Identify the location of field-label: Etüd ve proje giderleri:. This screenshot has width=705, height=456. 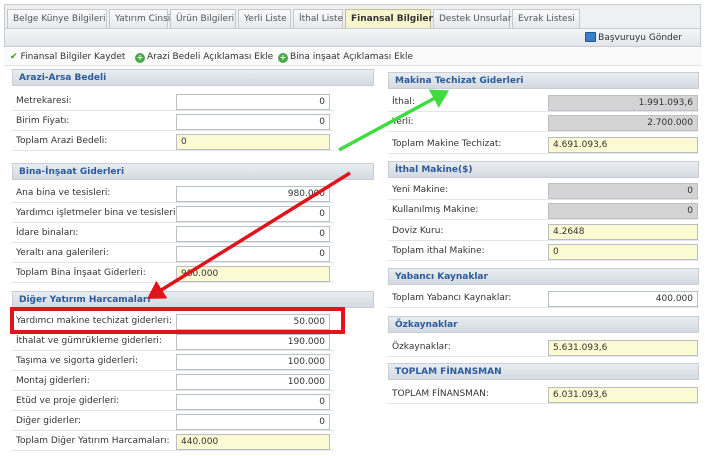
(68, 401).